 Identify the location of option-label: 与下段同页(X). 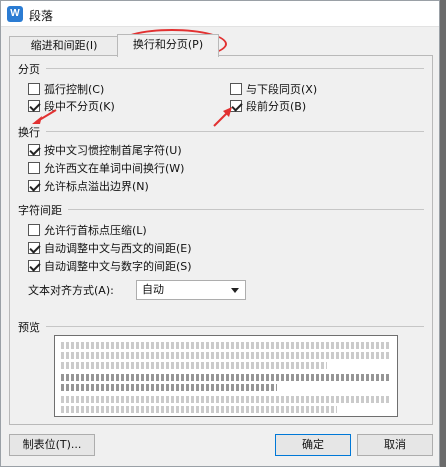
(282, 89).